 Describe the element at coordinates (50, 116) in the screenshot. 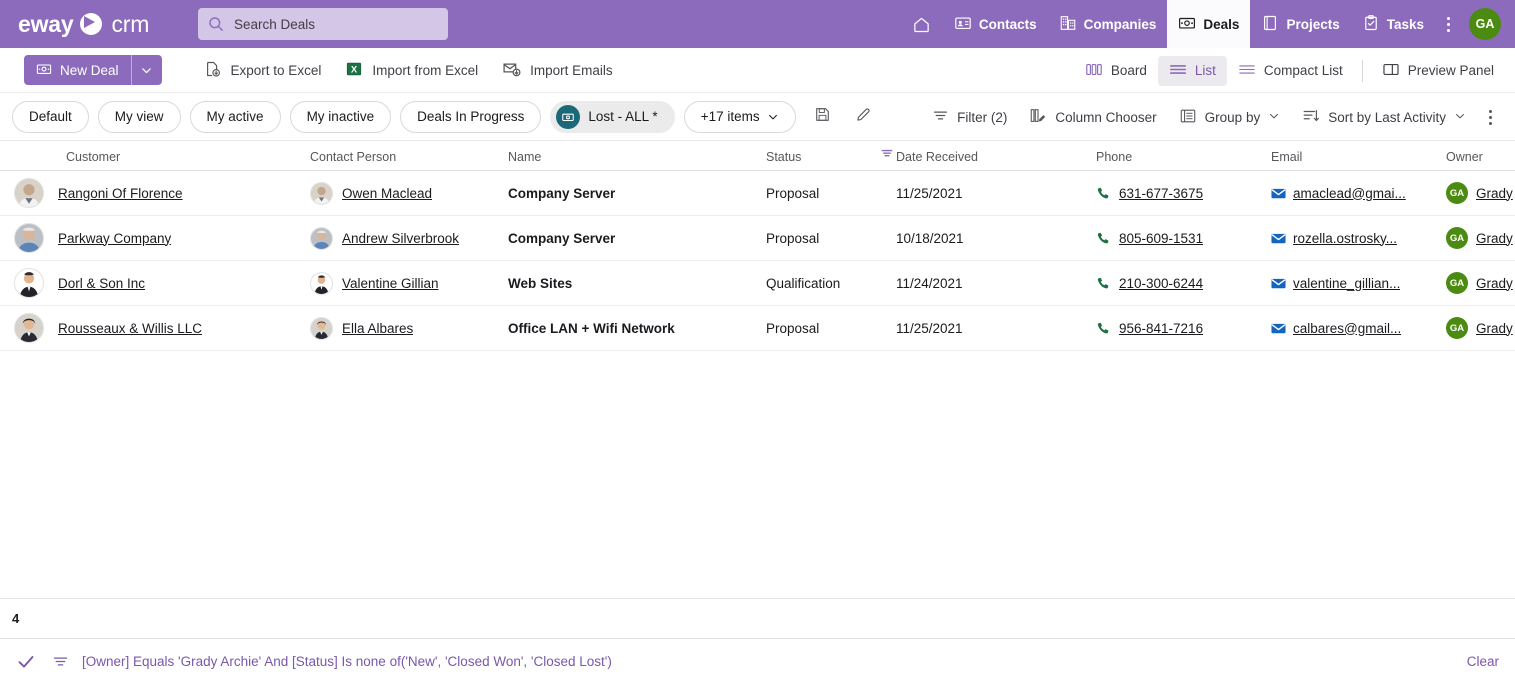

I see `chip-default: Default` at that location.